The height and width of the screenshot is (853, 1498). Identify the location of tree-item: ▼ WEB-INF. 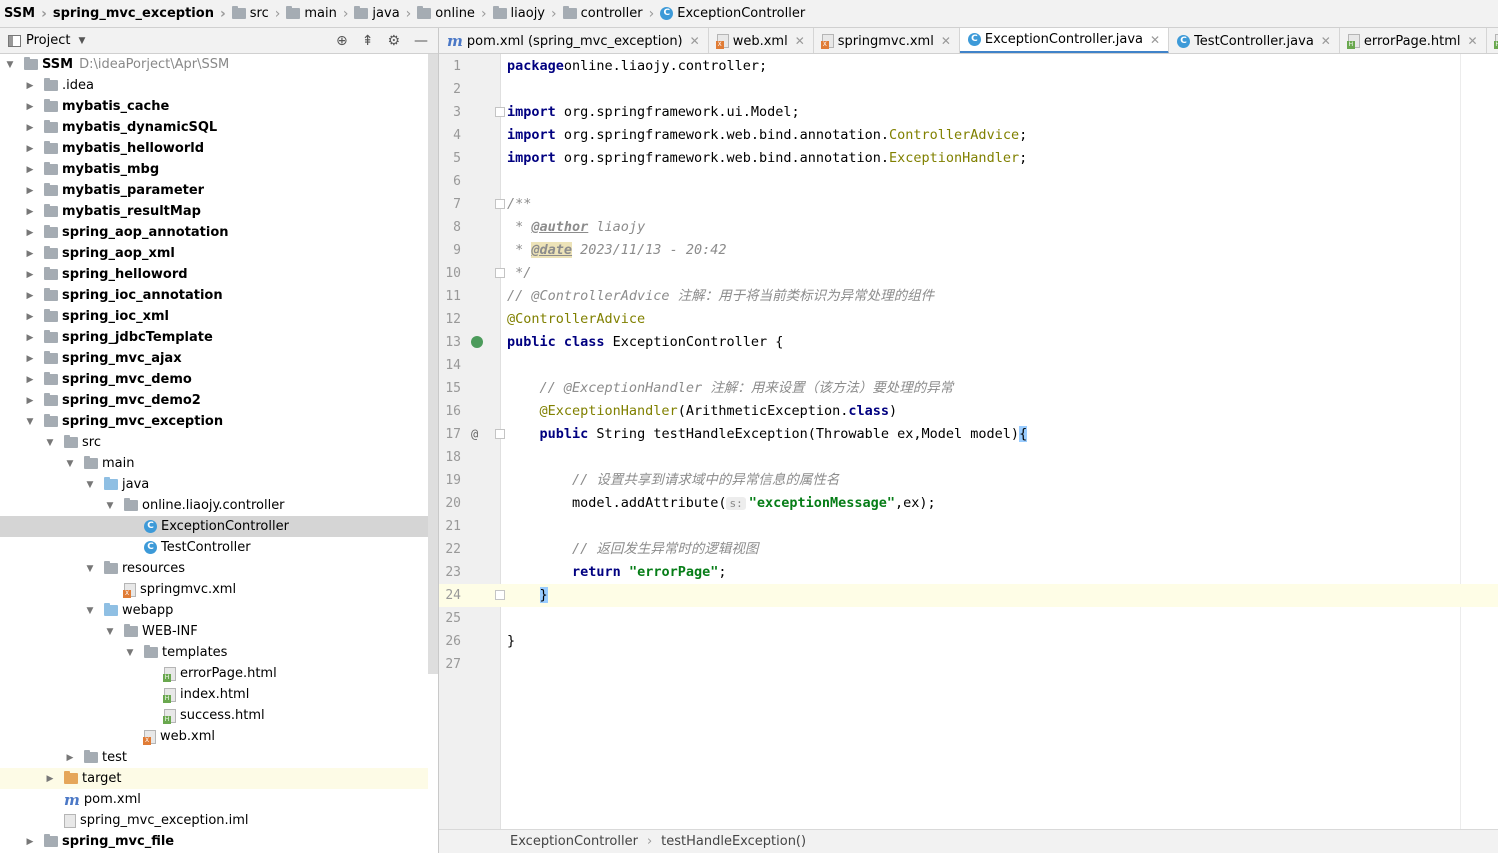
(214, 631).